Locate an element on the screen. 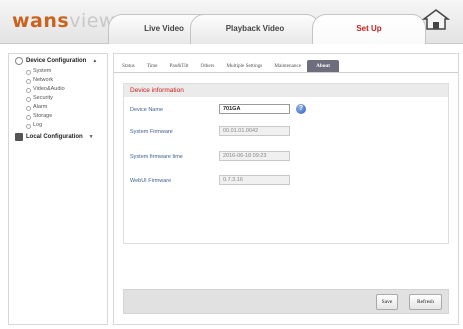 This screenshot has height=329, width=463. device-name-label: Device Name is located at coordinates (147, 110).